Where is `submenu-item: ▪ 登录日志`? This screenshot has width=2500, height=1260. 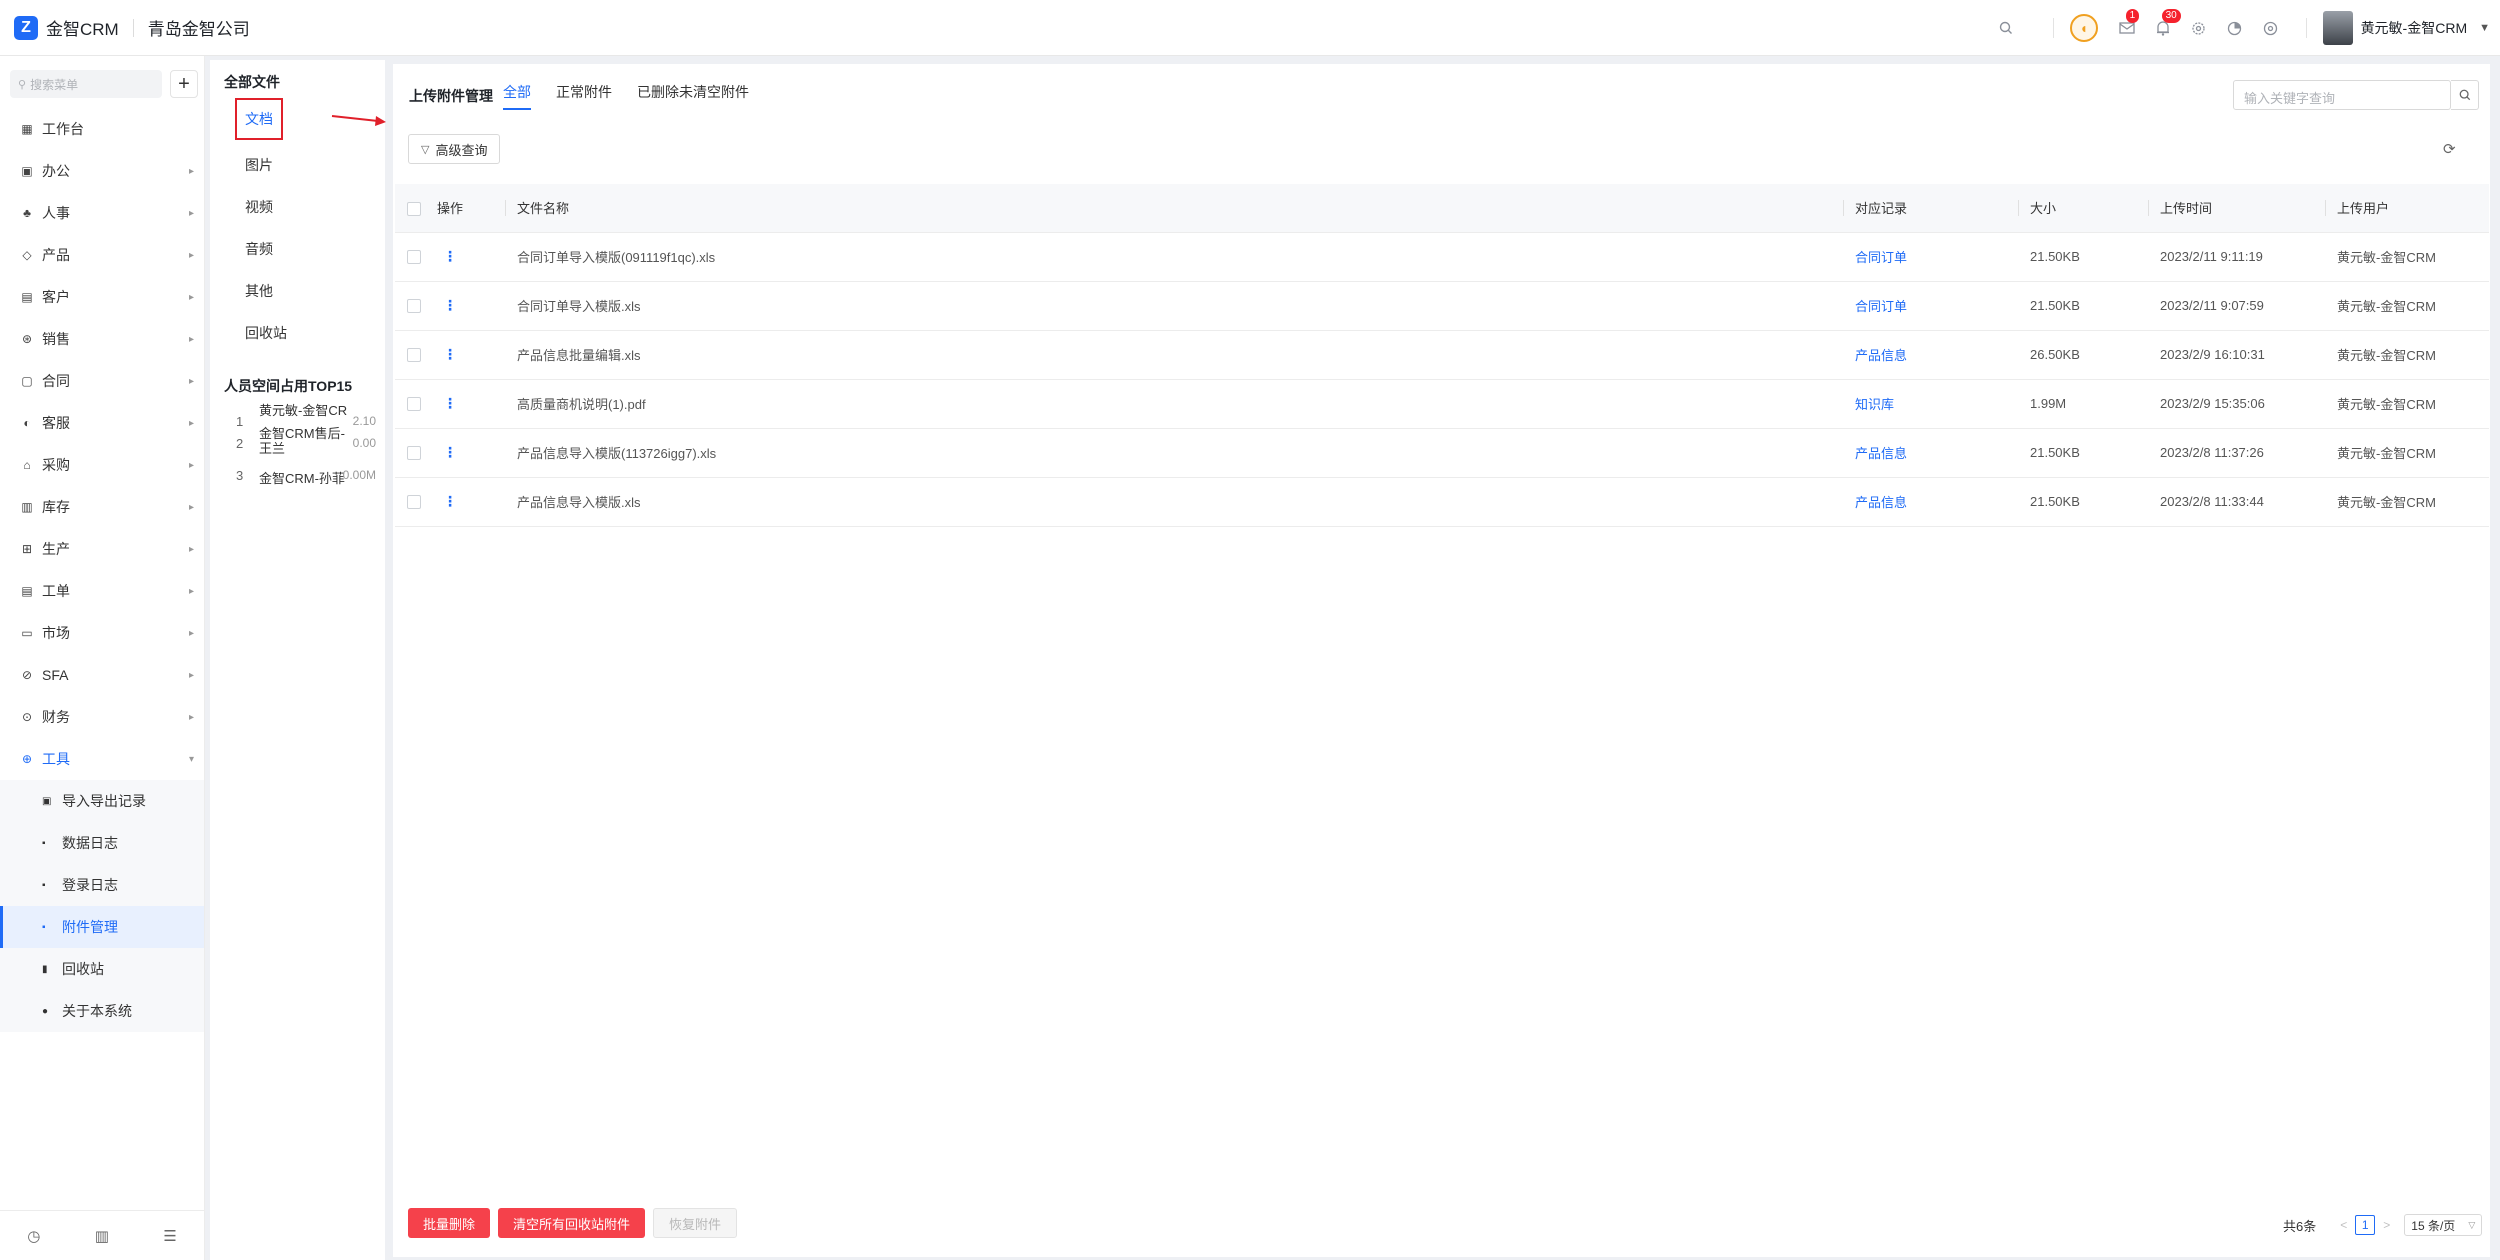 submenu-item: ▪ 登录日志 is located at coordinates (102, 885).